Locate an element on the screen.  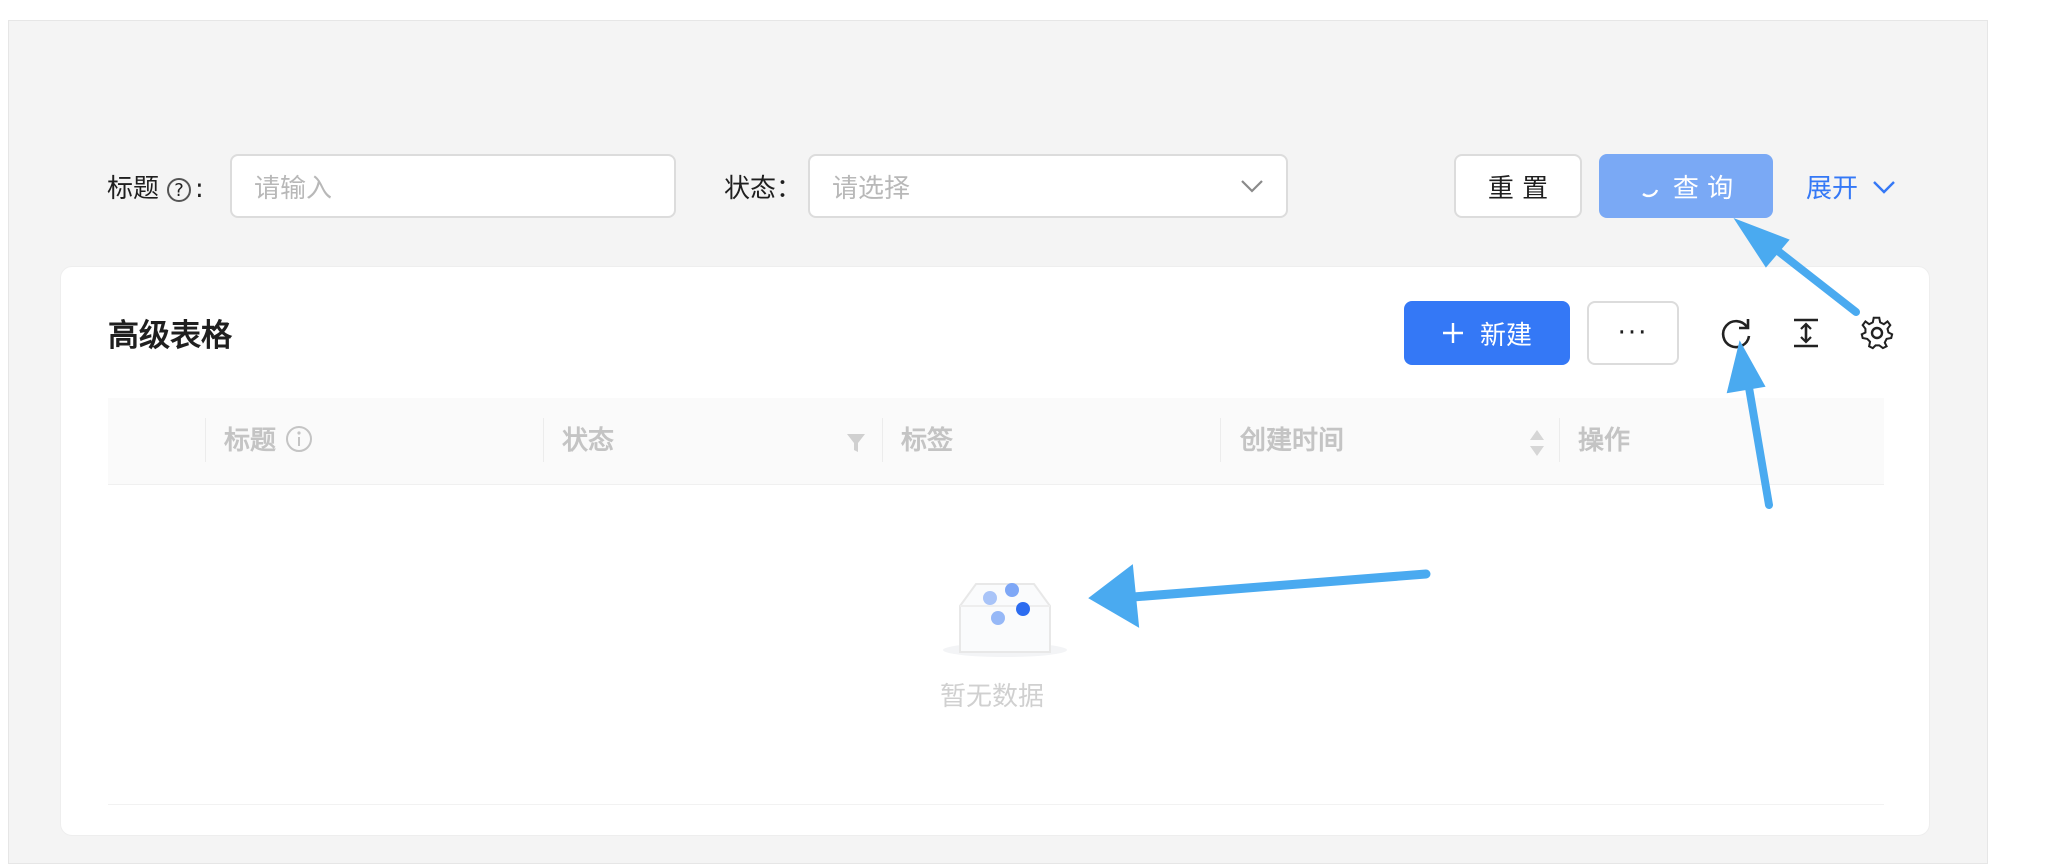
reset-button: 重 置 is located at coordinates (1518, 186).